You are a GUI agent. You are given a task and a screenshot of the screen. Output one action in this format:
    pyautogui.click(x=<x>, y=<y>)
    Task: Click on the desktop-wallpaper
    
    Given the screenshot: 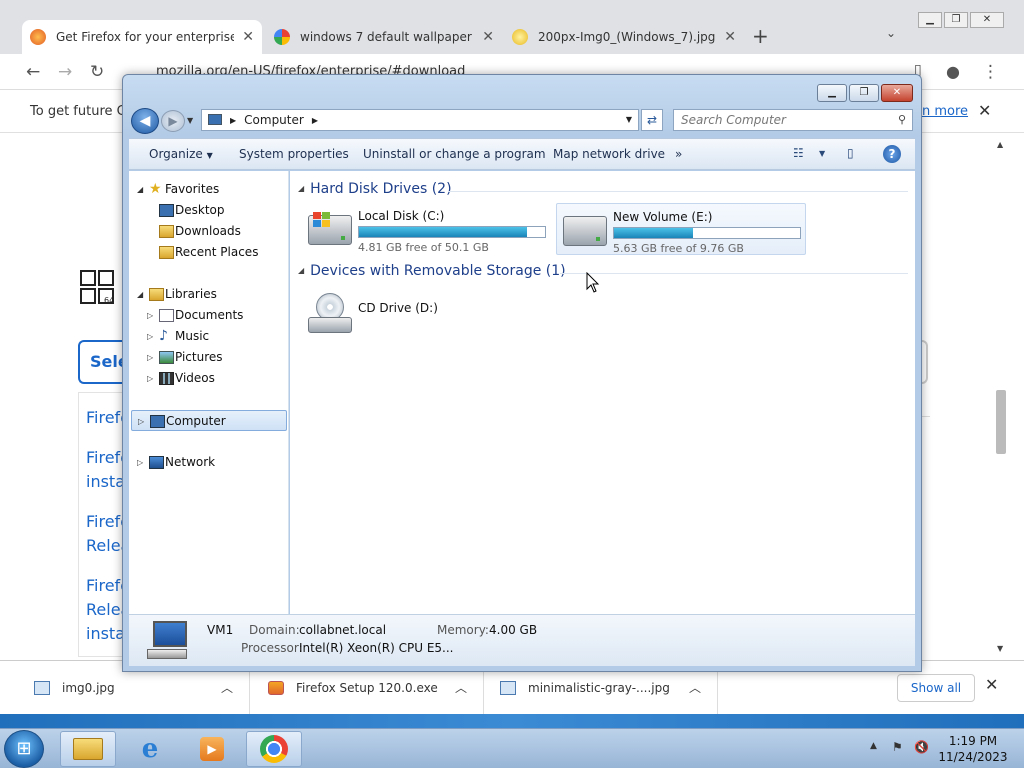 What is the action you would take?
    pyautogui.click(x=512, y=721)
    